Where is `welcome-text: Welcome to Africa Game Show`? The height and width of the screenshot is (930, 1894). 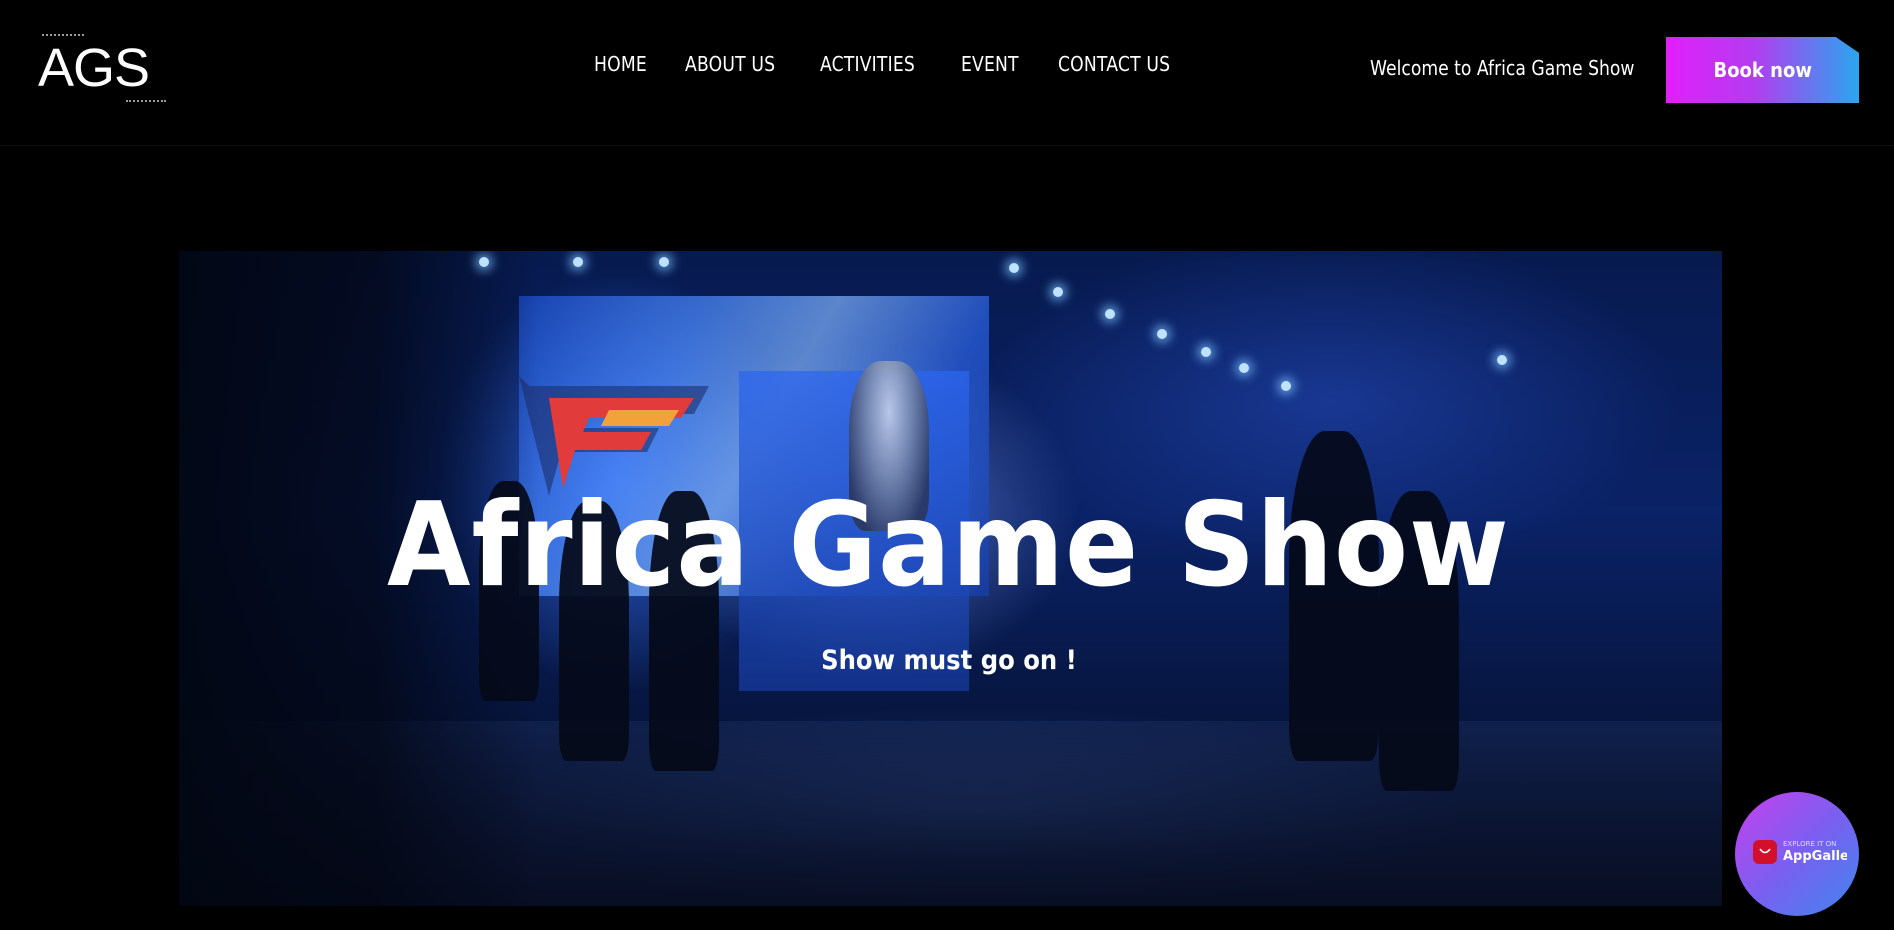 welcome-text: Welcome to Africa Game Show is located at coordinates (1502, 68).